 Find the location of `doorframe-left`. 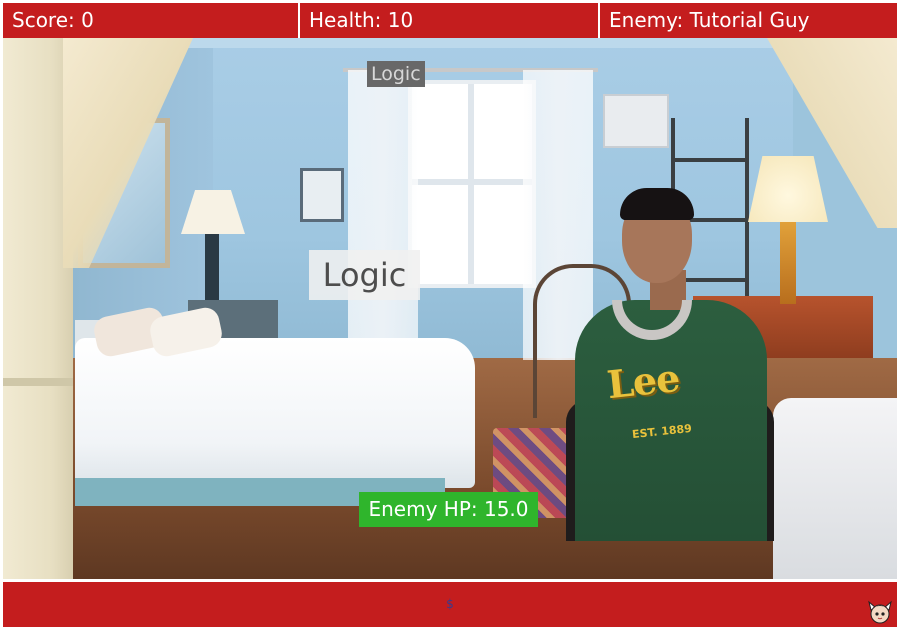

doorframe-left is located at coordinates (38, 308).